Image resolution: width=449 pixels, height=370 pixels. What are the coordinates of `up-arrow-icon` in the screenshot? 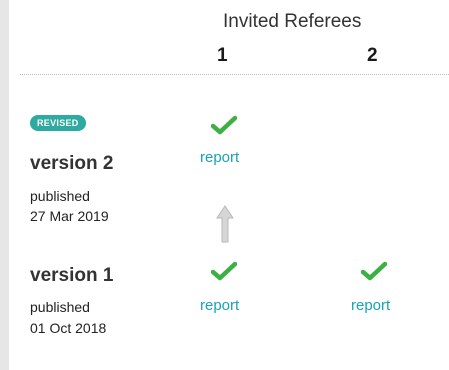 It's located at (225, 224).